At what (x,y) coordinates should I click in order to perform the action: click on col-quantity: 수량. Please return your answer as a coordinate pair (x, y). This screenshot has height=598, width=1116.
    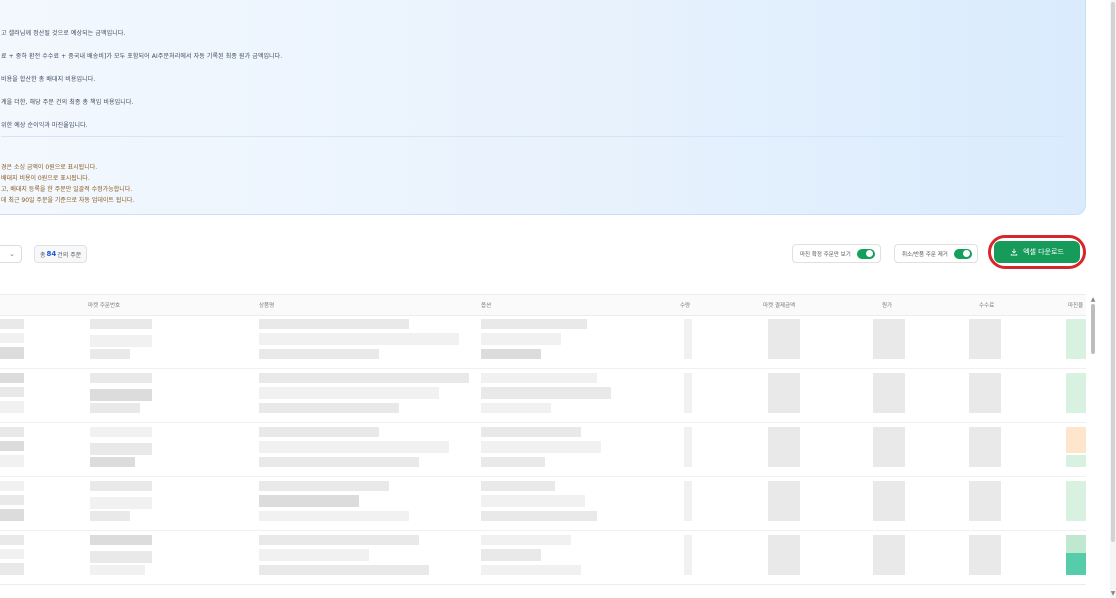
    Looking at the image, I should click on (685, 305).